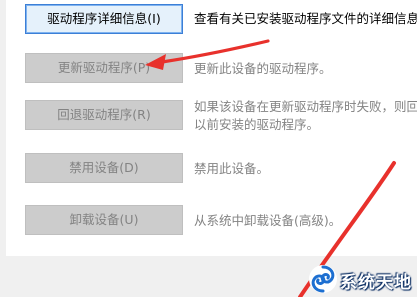 The image size is (417, 297). What do you see at coordinates (305, 18) in the screenshot?
I see `driver-details-description: 查看有关已安装驱动程序文件的详细信息。` at bounding box center [305, 18].